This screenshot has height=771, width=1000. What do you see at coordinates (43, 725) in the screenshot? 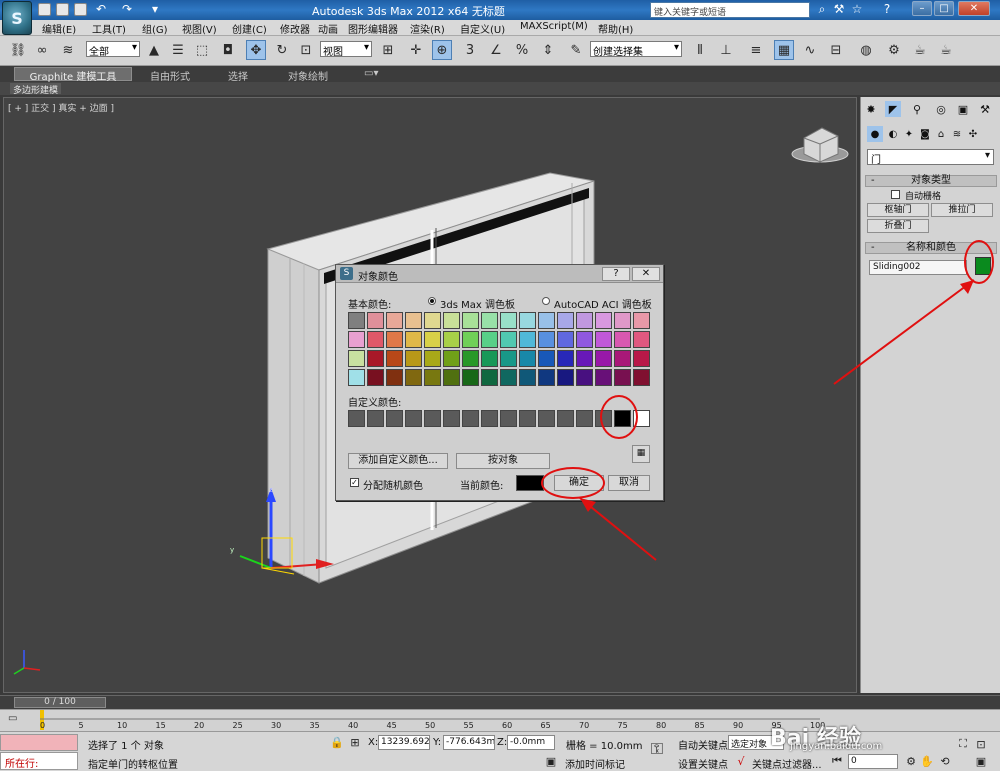
I see `tick-label: 0` at bounding box center [43, 725].